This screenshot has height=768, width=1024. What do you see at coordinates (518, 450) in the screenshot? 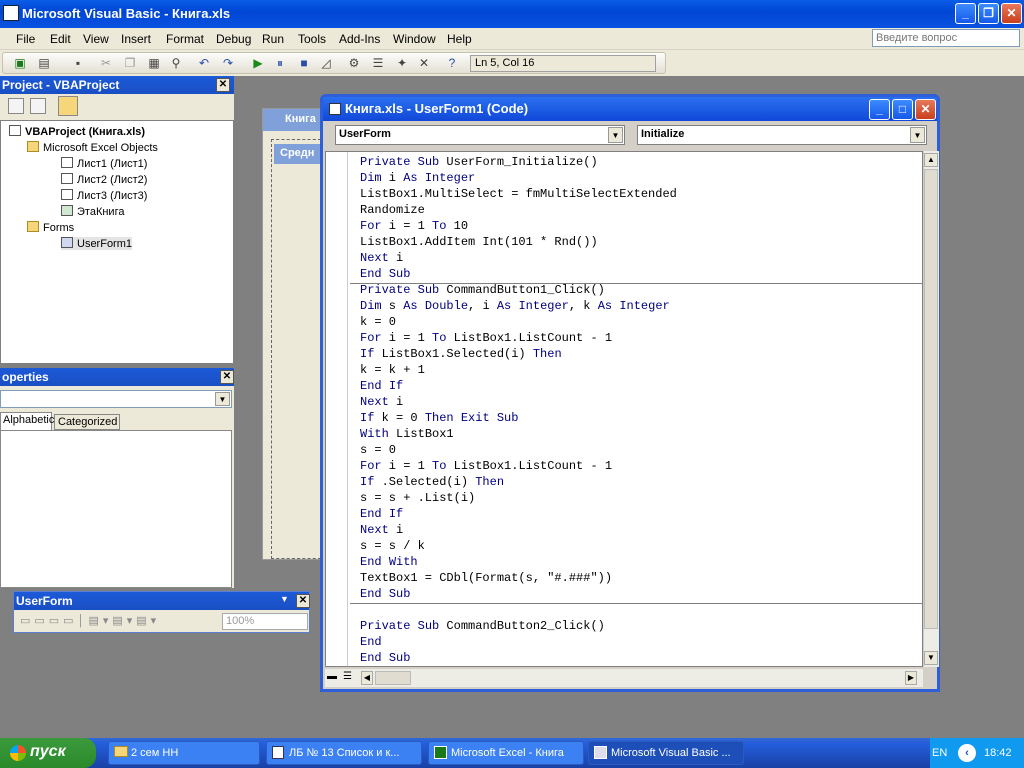
I see `code-line: s = 0` at bounding box center [518, 450].